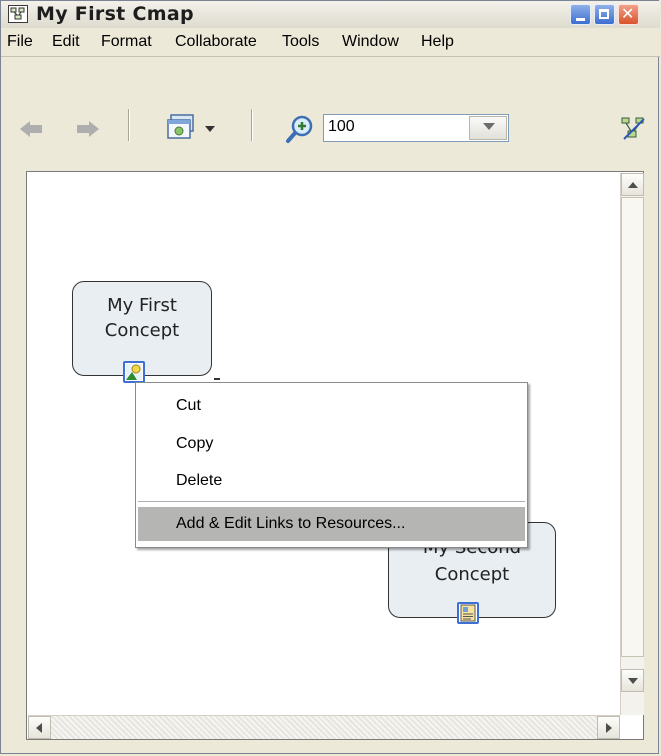  Describe the element at coordinates (468, 613) in the screenshot. I see `resource-document-icon` at that location.